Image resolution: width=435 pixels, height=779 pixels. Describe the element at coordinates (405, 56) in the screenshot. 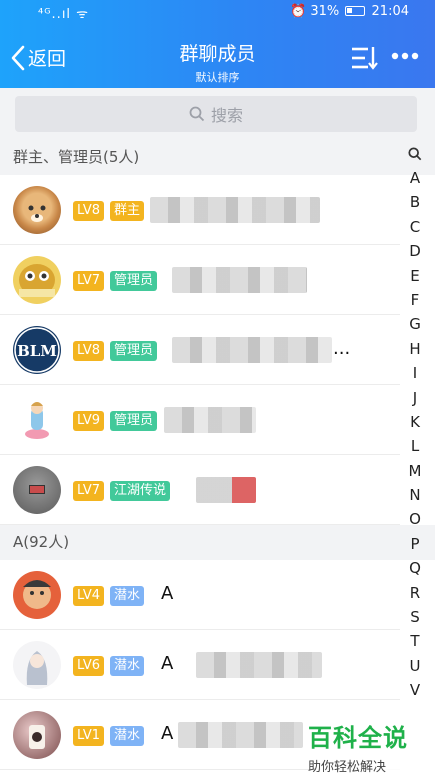

I see `more-icon` at that location.